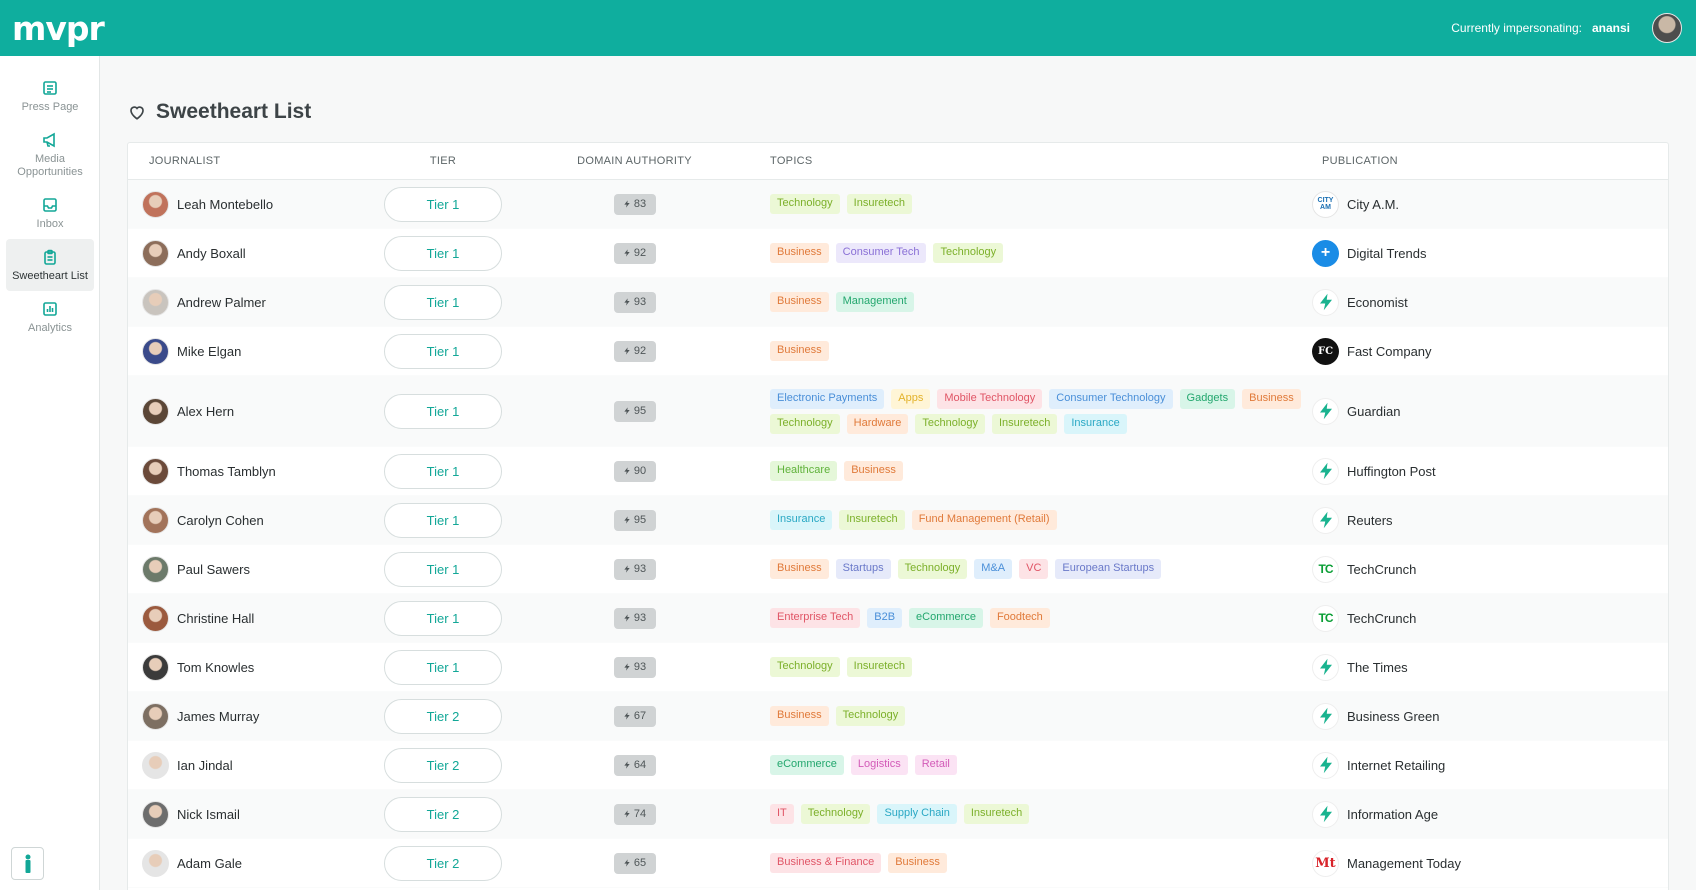 The height and width of the screenshot is (890, 1696). I want to click on help-button, so click(27, 863).